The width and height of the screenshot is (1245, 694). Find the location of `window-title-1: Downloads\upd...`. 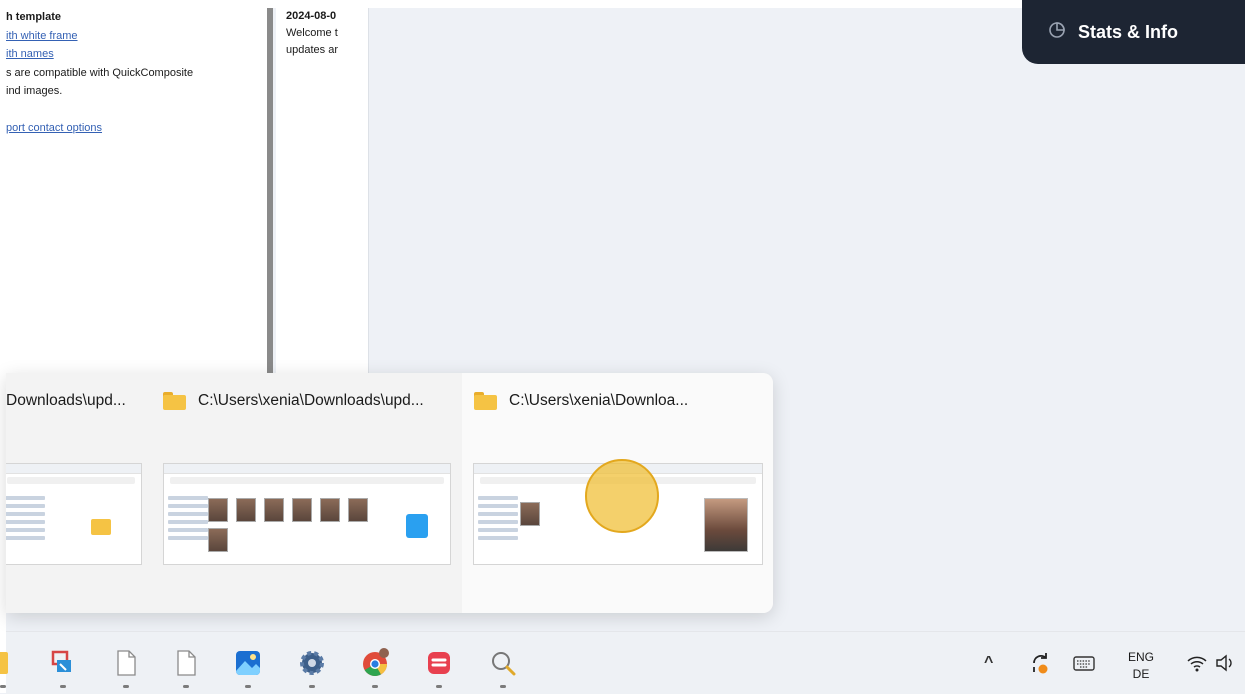

window-title-1: Downloads\upd... is located at coordinates (66, 401).